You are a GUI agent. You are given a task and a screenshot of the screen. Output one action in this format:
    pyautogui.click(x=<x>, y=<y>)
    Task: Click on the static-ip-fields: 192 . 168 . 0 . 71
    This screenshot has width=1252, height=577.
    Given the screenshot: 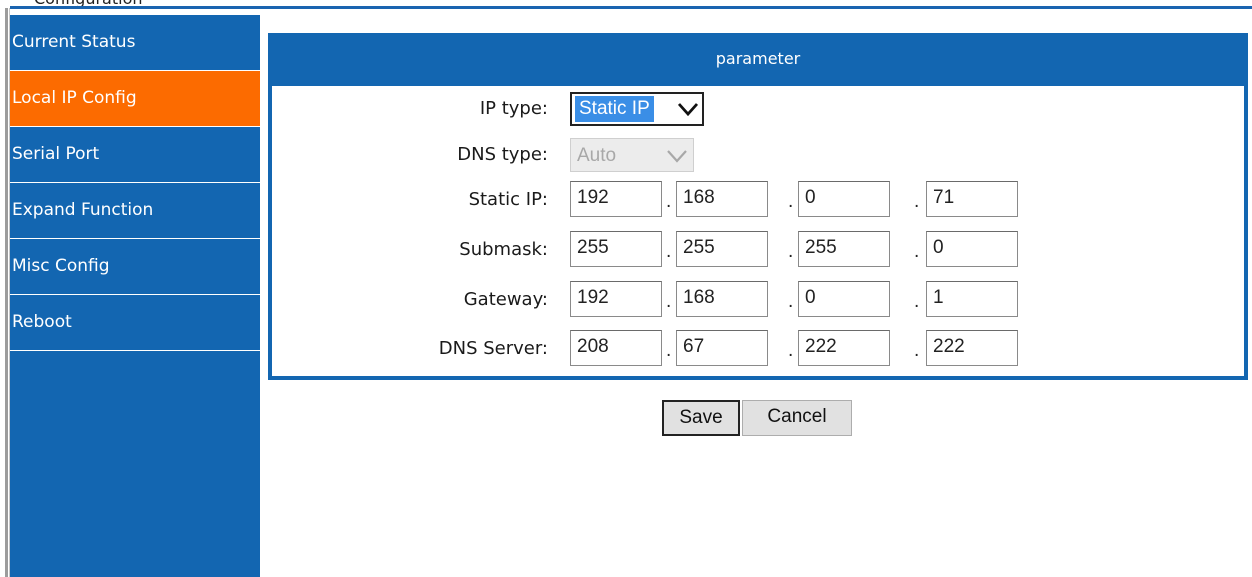 What is the action you would take?
    pyautogui.click(x=800, y=201)
    